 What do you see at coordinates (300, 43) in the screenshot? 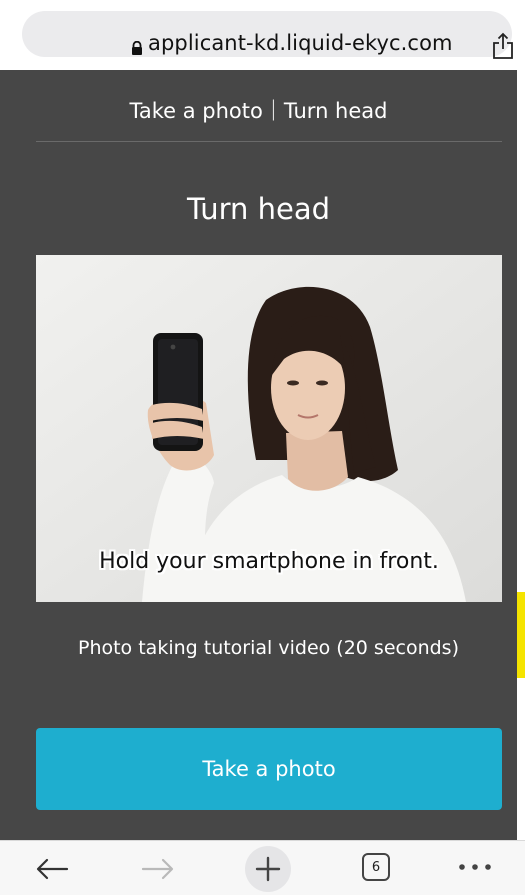
I see `url-text: applicant-kd.liquid-ekyc.com` at bounding box center [300, 43].